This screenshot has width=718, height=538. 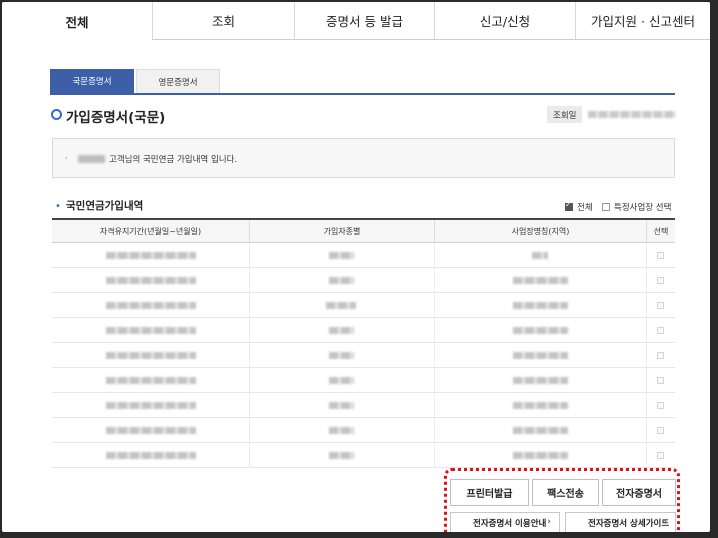 I want to click on tab-certificate-issuance: 증명서 등 발급, so click(x=364, y=21).